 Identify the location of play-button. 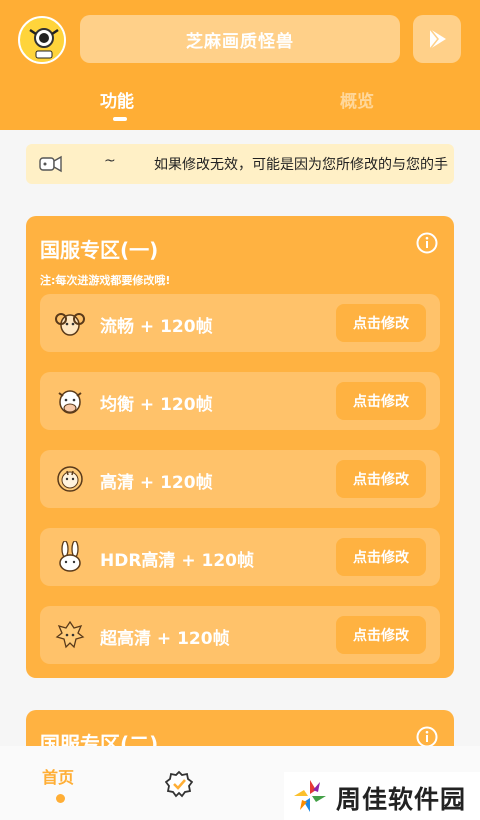
(437, 39).